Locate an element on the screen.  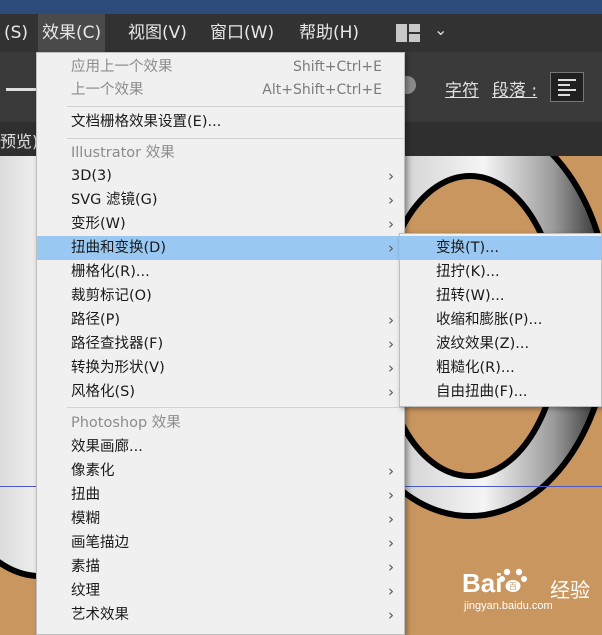
stroke-preview-icon is located at coordinates (21, 89).